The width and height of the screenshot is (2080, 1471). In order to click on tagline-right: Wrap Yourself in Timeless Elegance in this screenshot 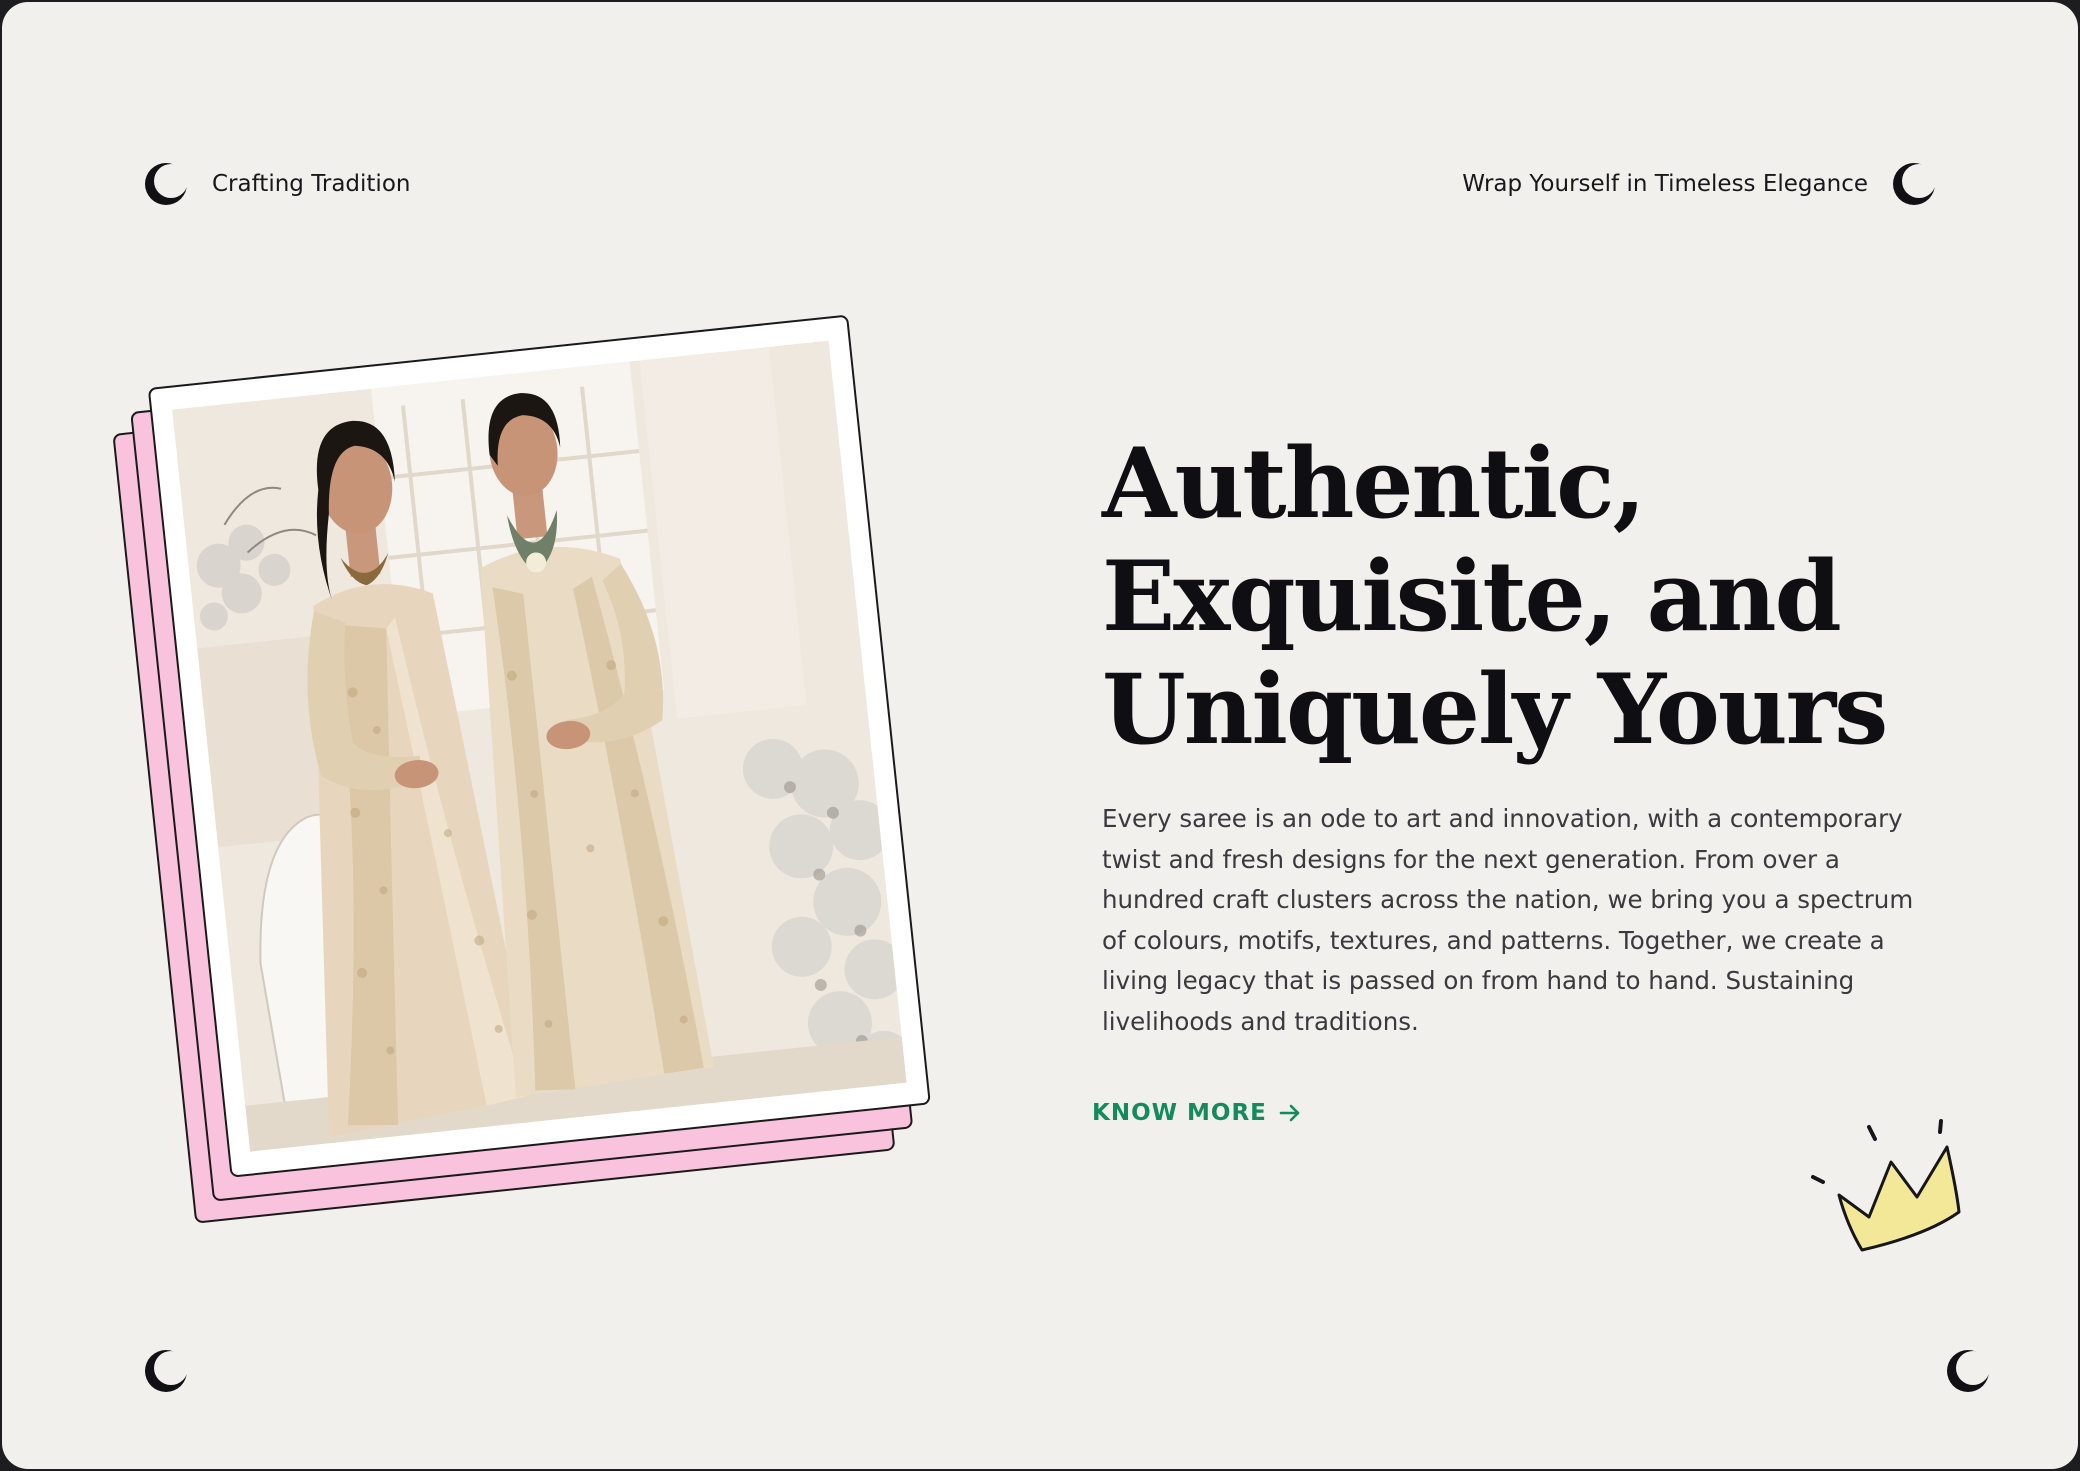, I will do `click(1665, 184)`.